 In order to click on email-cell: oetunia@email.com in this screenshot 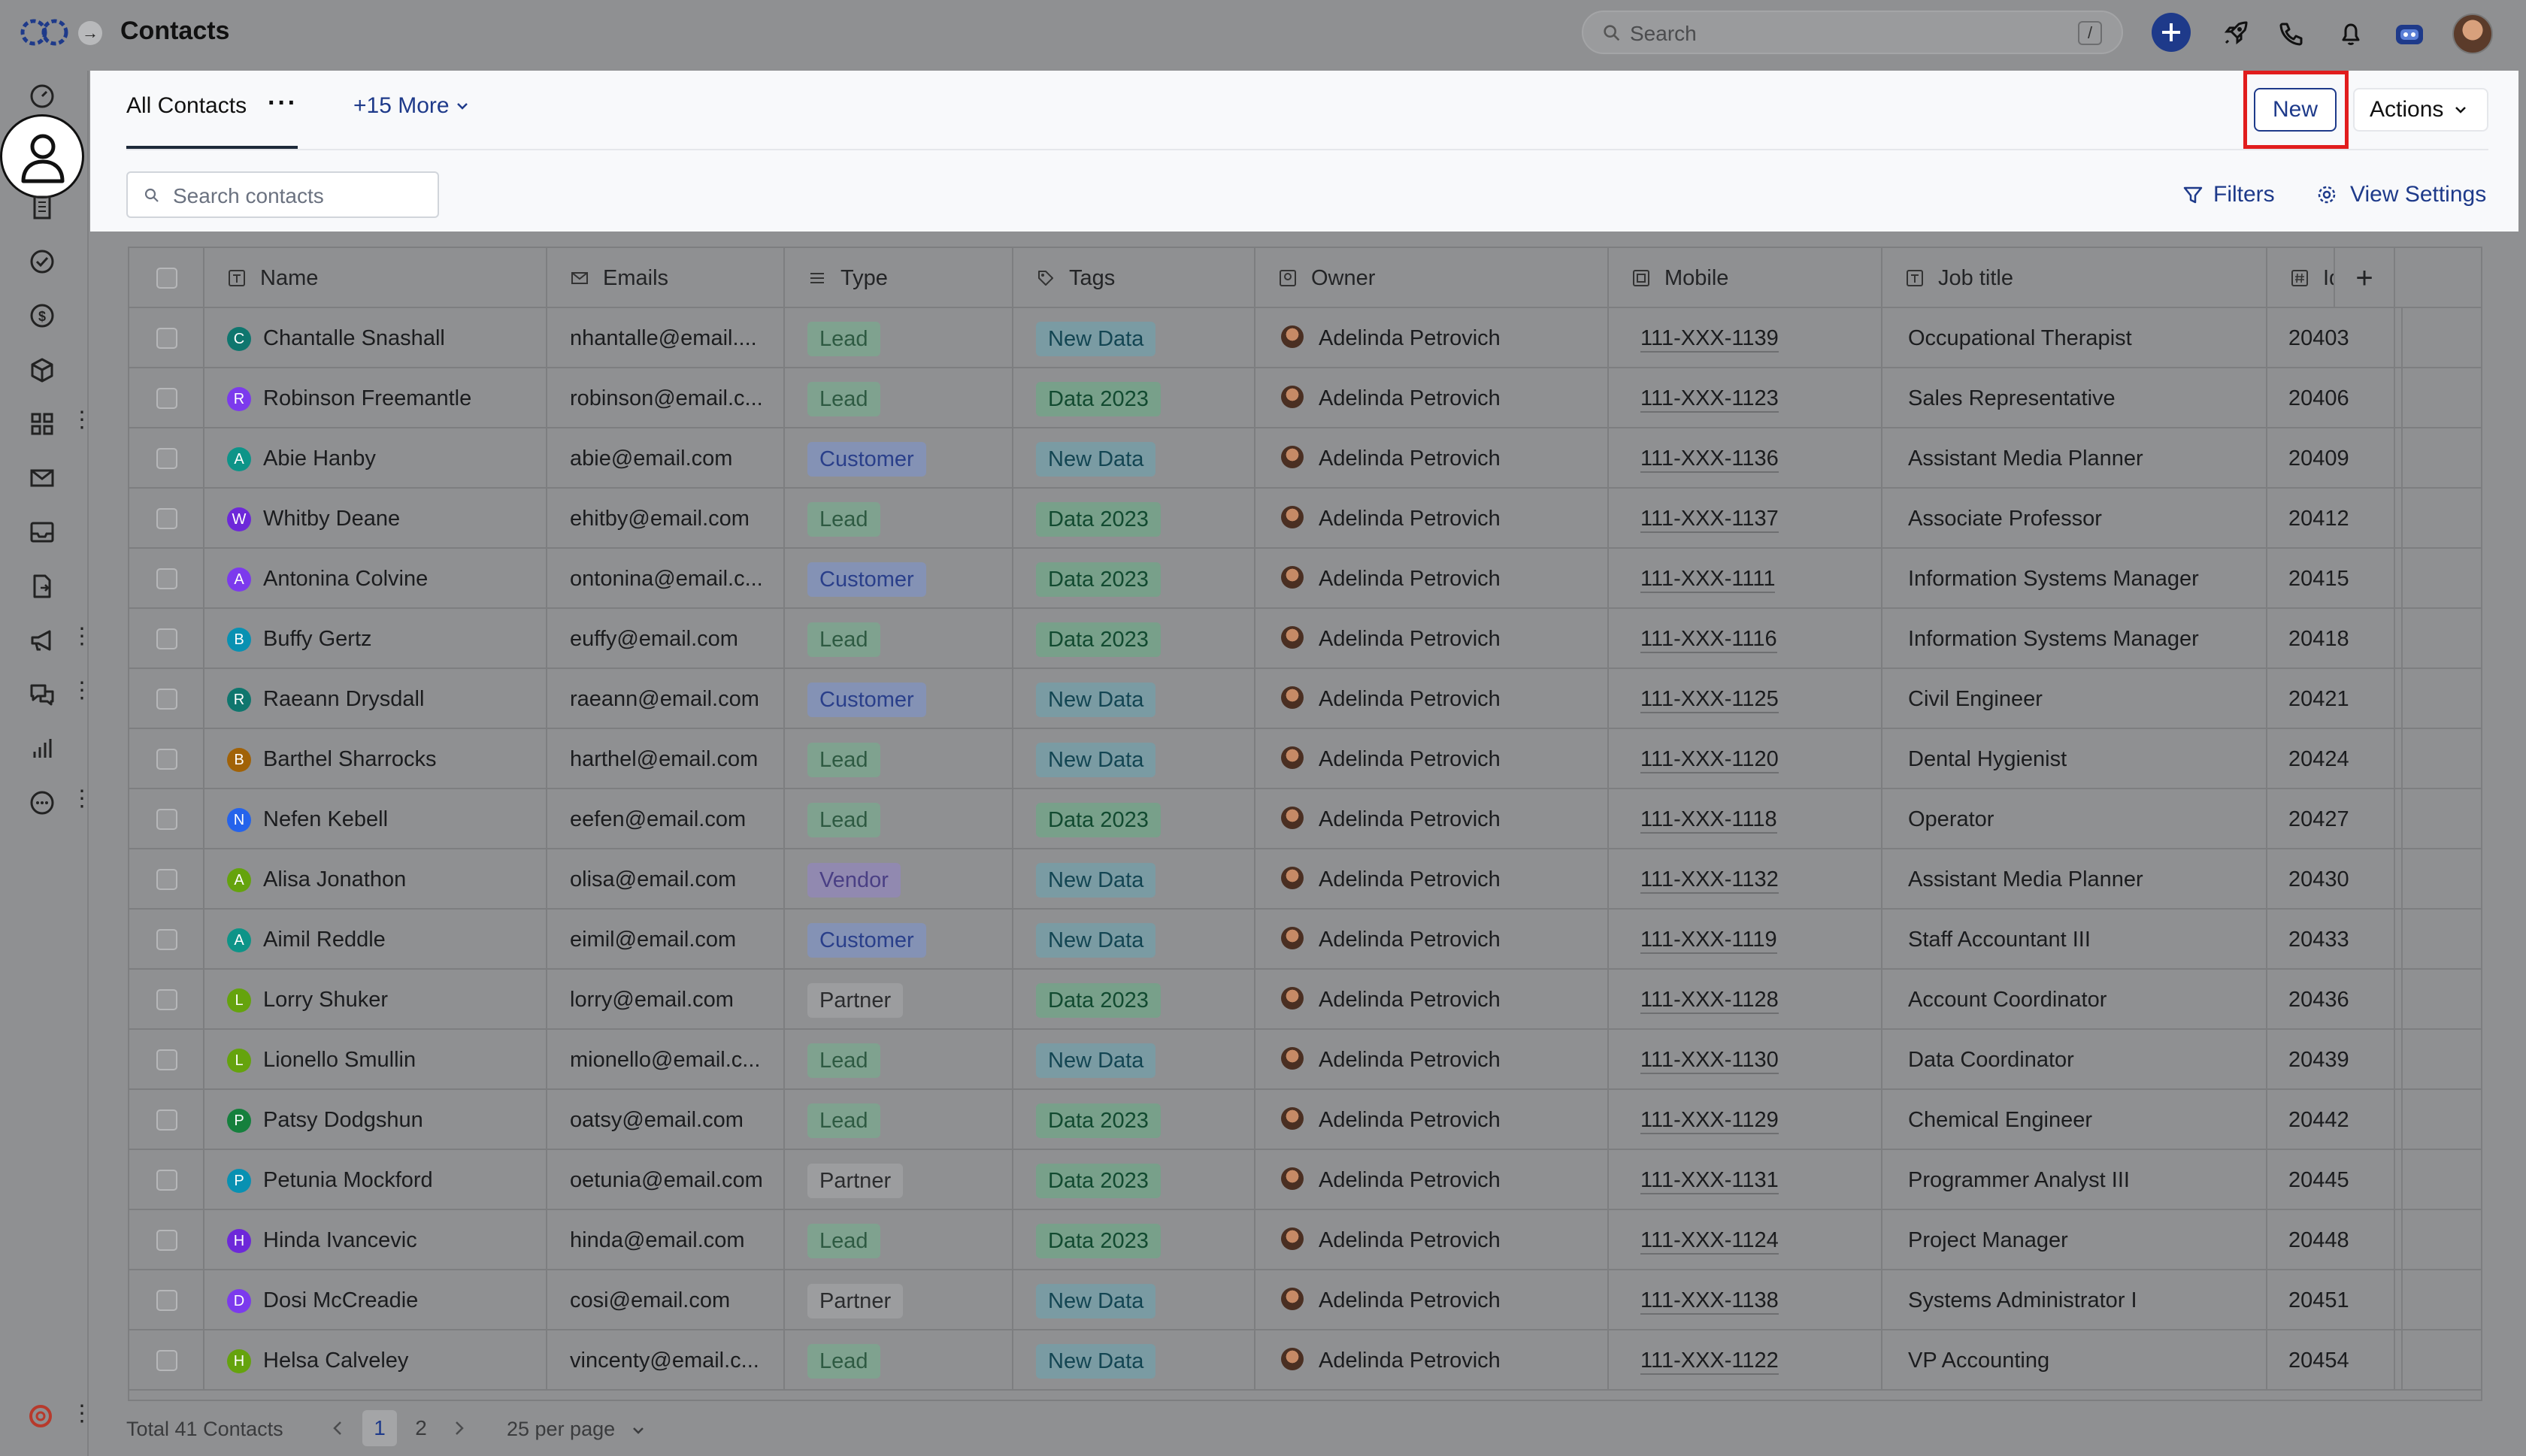, I will do `click(666, 1180)`.